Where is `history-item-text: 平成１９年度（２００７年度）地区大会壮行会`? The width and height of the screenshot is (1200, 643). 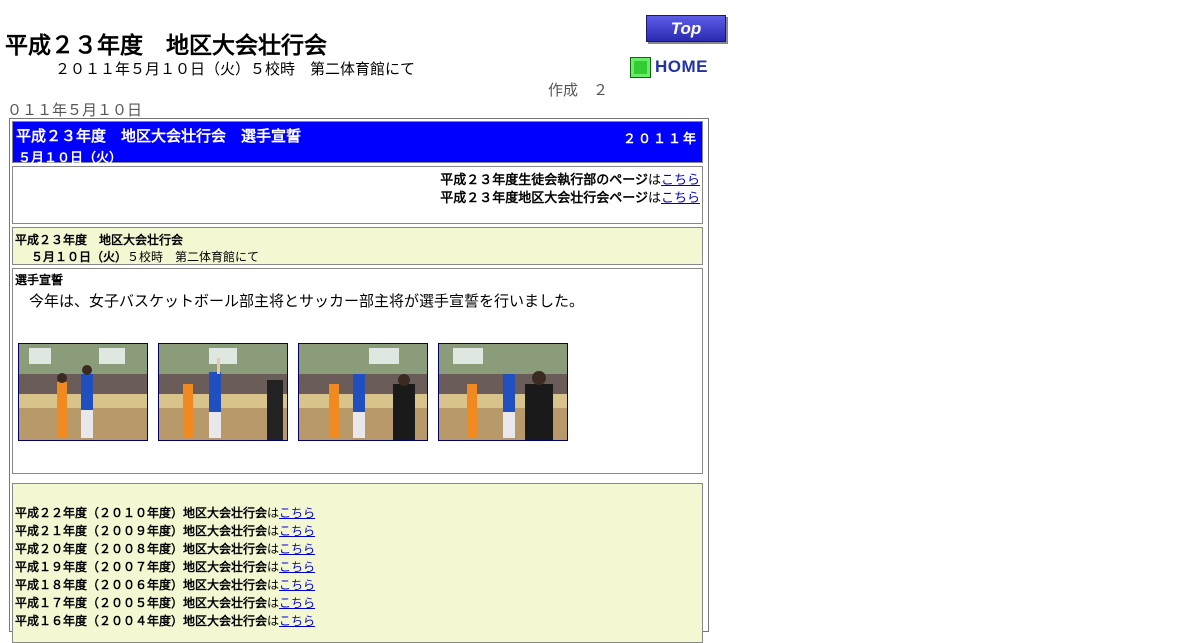 history-item-text: 平成１９年度（２００７年度）地区大会壮行会 is located at coordinates (141, 567).